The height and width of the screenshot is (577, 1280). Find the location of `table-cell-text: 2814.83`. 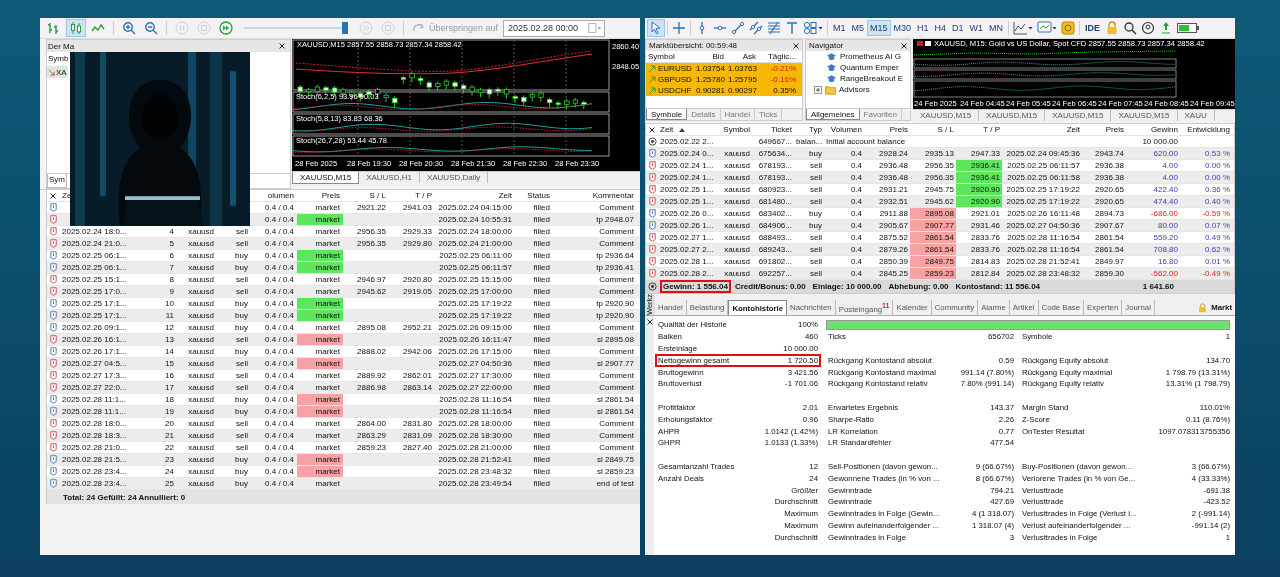

table-cell-text: 2814.83 is located at coordinates (985, 261).